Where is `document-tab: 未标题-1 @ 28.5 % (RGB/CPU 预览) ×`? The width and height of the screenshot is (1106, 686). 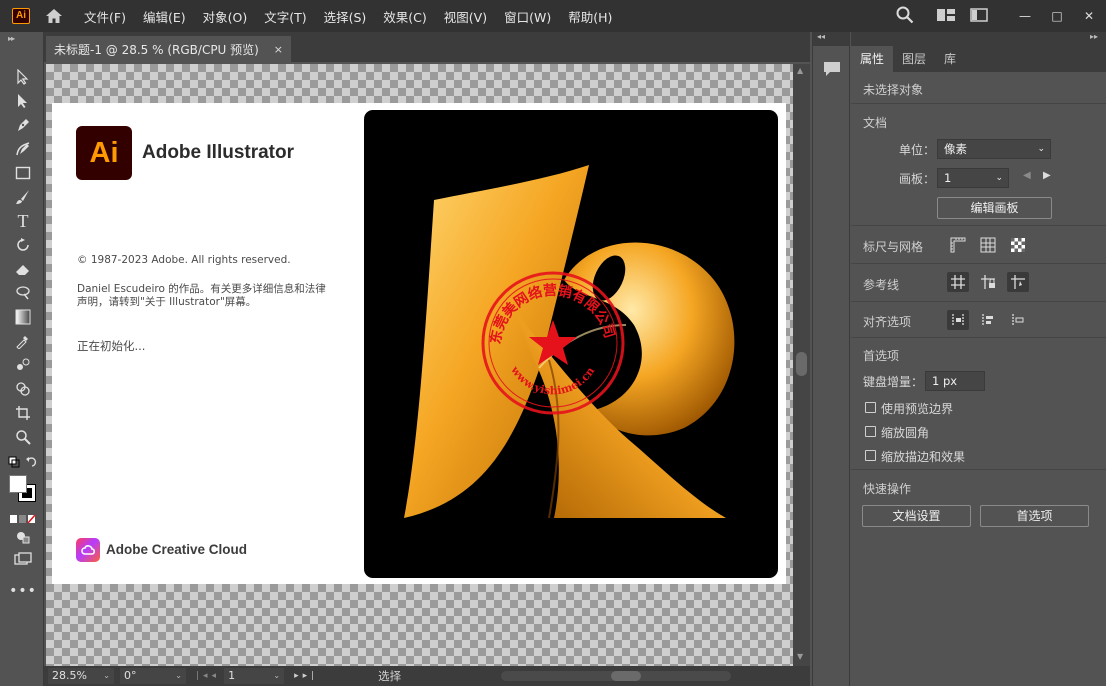 document-tab: 未标题-1 @ 28.5 % (RGB/CPU 预览) × is located at coordinates (168, 49).